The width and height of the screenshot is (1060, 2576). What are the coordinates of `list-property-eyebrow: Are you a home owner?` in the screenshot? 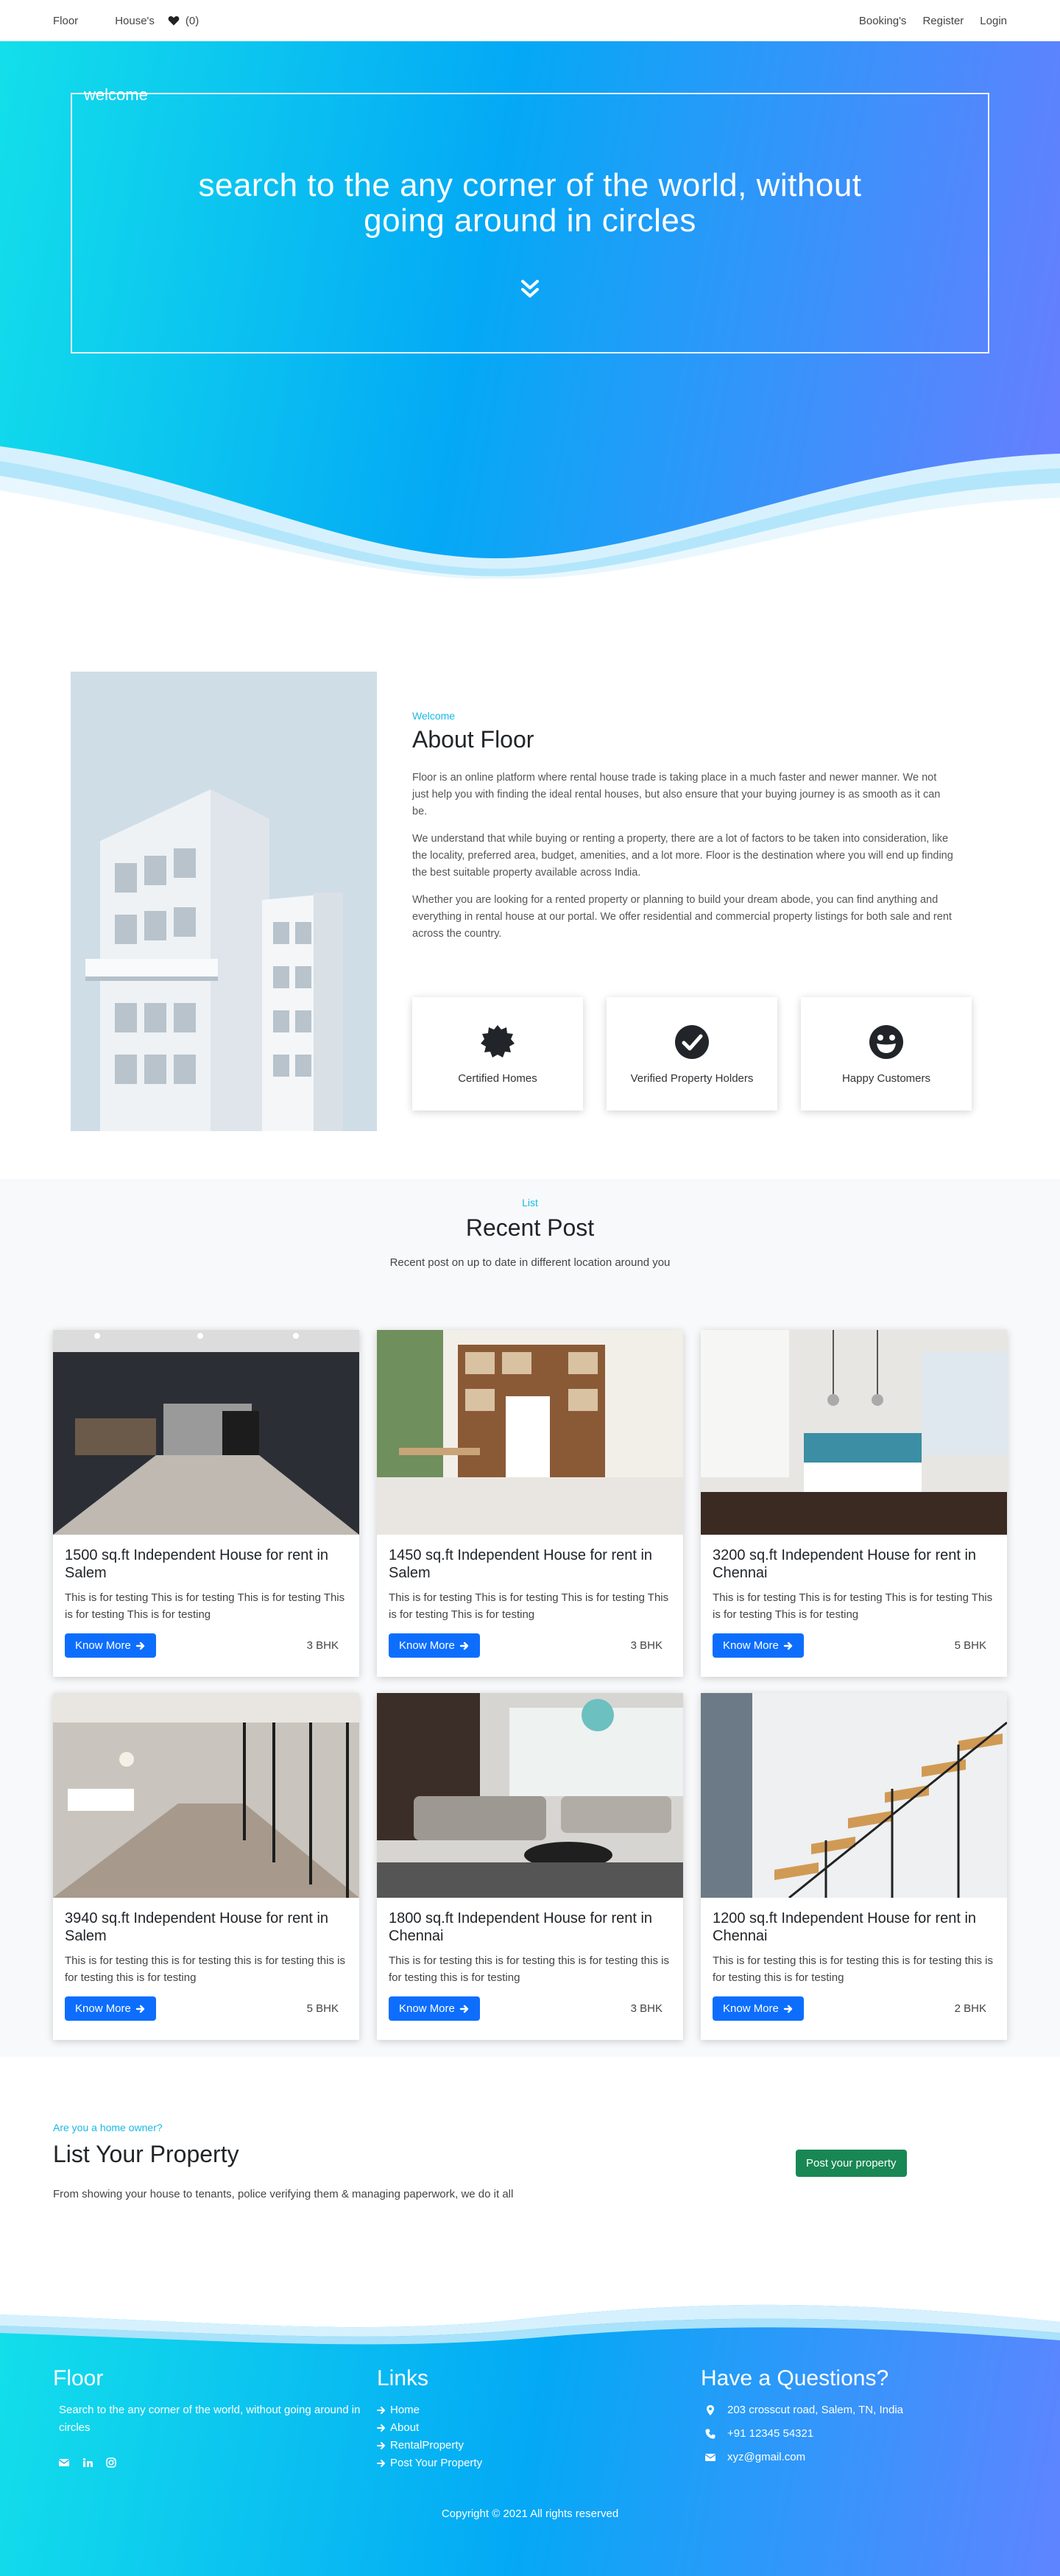 It's located at (108, 2127).